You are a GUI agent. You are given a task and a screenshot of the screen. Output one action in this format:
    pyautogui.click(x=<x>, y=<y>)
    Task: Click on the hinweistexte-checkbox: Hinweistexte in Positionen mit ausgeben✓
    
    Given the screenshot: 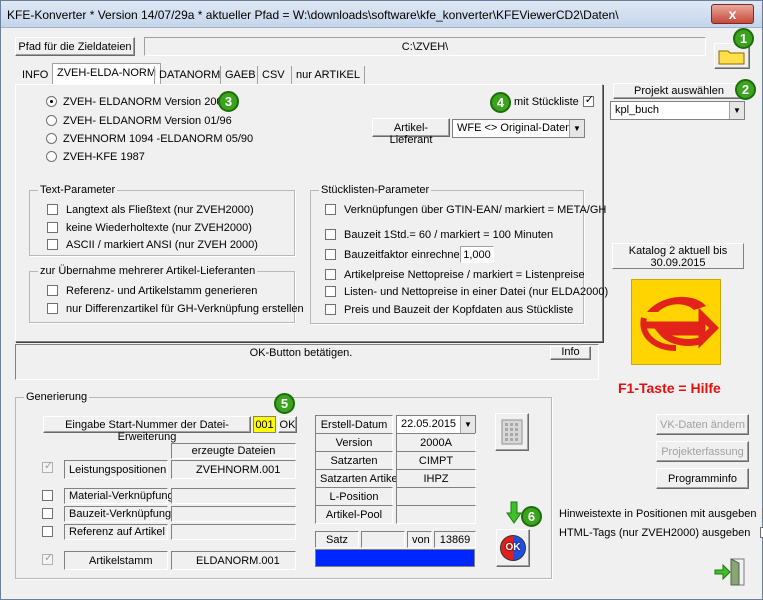 What is the action you would take?
    pyautogui.click(x=661, y=513)
    